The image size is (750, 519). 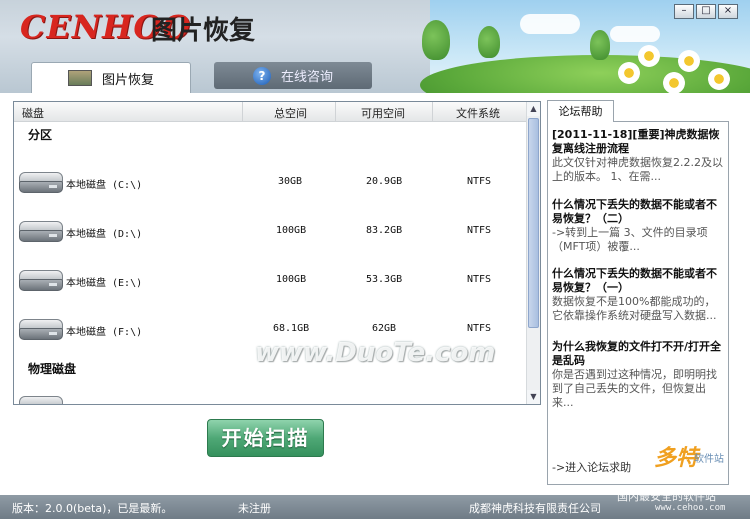 What do you see at coordinates (40, 135) in the screenshot?
I see `section-partitions: 分区` at bounding box center [40, 135].